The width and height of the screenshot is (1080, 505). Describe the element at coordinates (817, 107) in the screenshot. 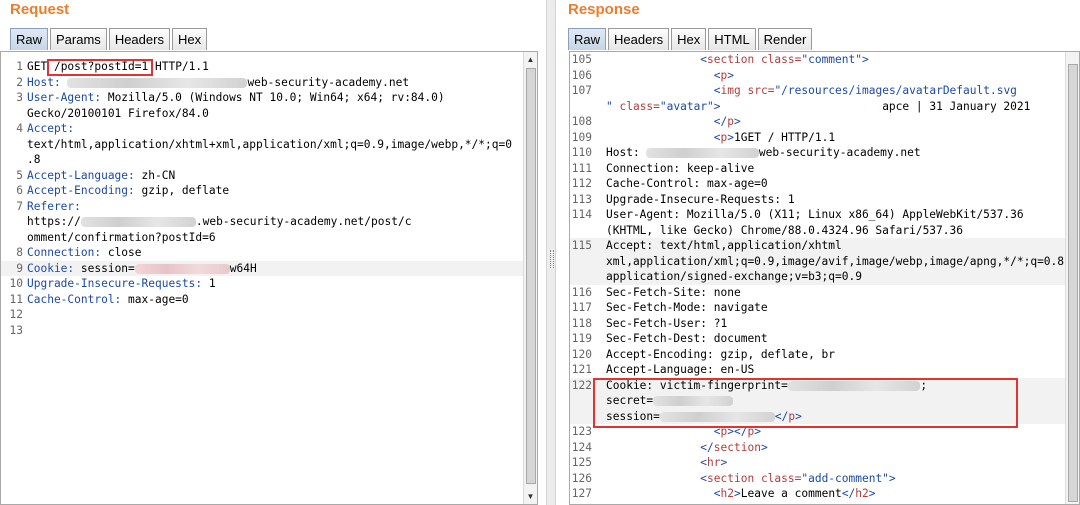

I see `code-line: " class="avatar"> apce | 31 January 2021` at that location.